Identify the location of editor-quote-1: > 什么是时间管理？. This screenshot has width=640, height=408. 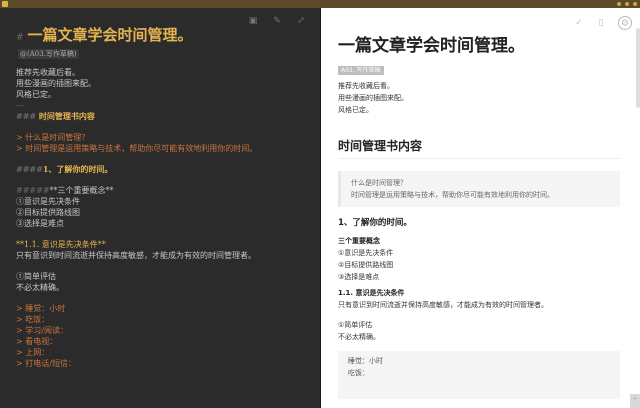
(53, 137).